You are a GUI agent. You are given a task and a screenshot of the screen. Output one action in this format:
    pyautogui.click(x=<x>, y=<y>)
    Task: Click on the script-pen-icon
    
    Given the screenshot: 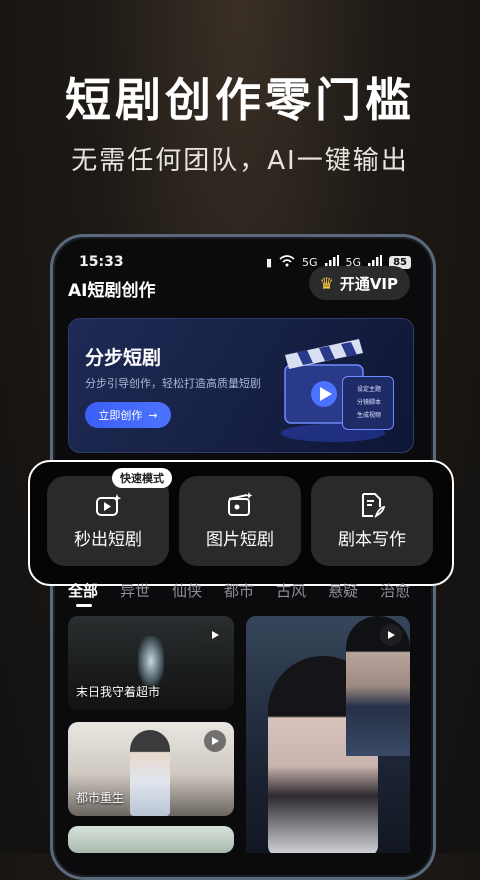 What is the action you would take?
    pyautogui.click(x=372, y=505)
    